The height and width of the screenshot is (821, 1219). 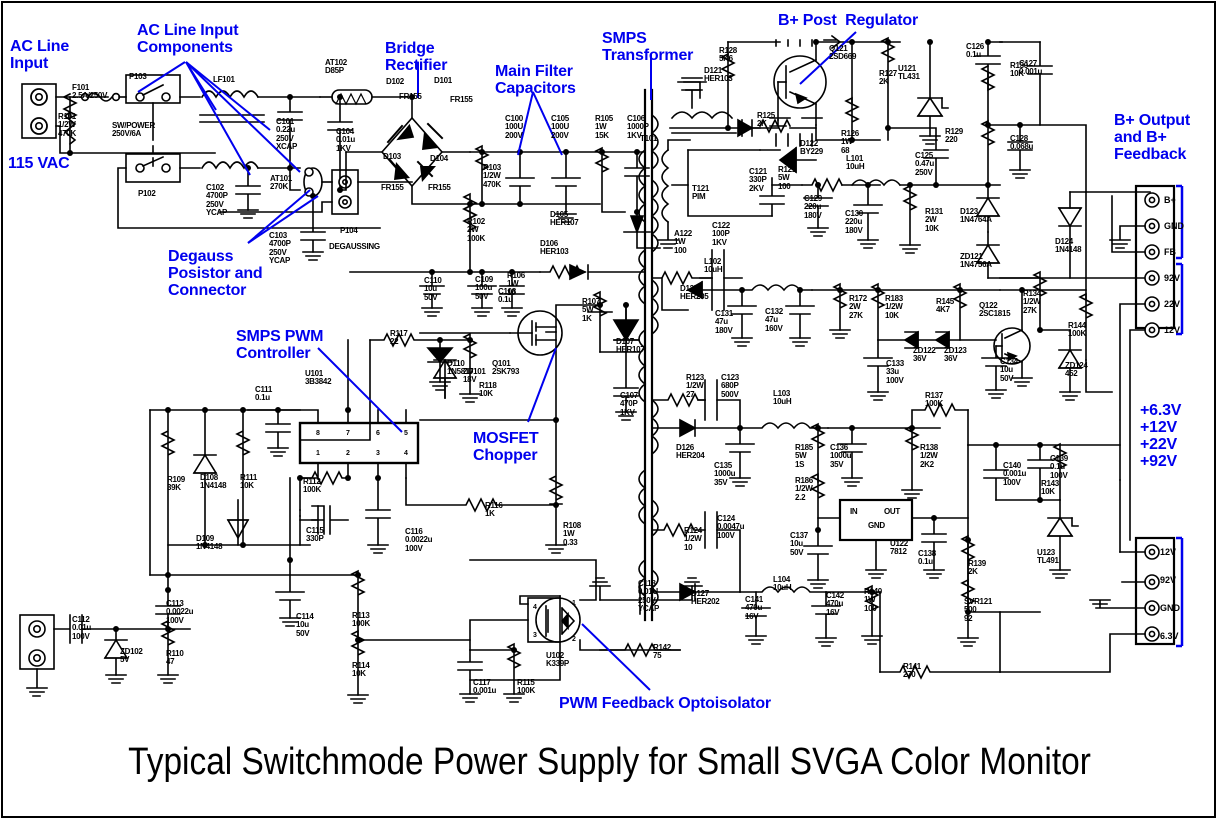 What do you see at coordinates (81, 628) in the screenshot?
I see `component-label-c112: C112 0.01u 100V` at bounding box center [81, 628].